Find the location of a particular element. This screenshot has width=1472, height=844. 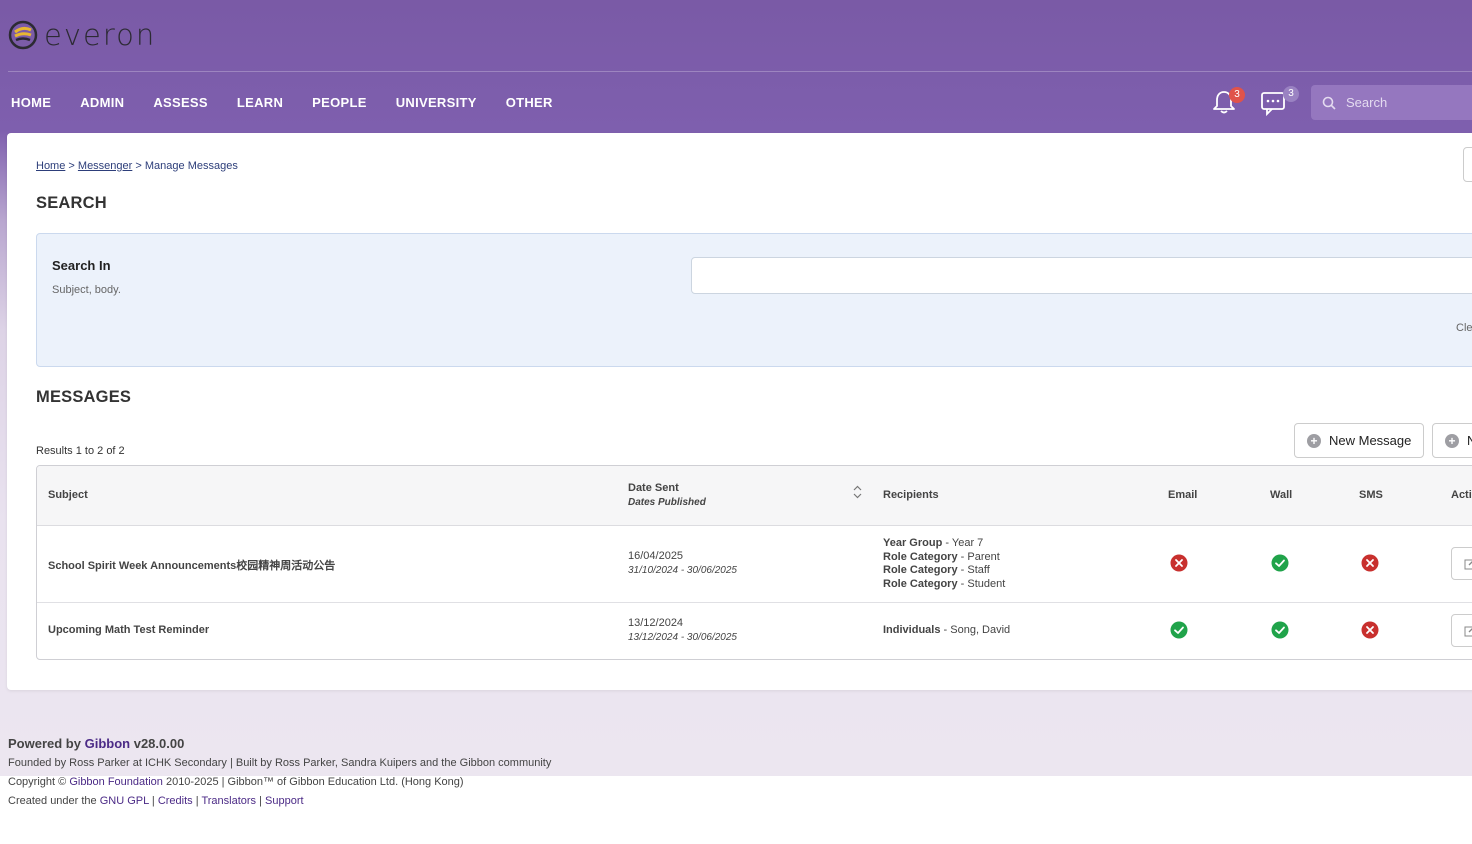

row-dates-published: 31/10/2024 - 30/06/2025 is located at coordinates (682, 570).